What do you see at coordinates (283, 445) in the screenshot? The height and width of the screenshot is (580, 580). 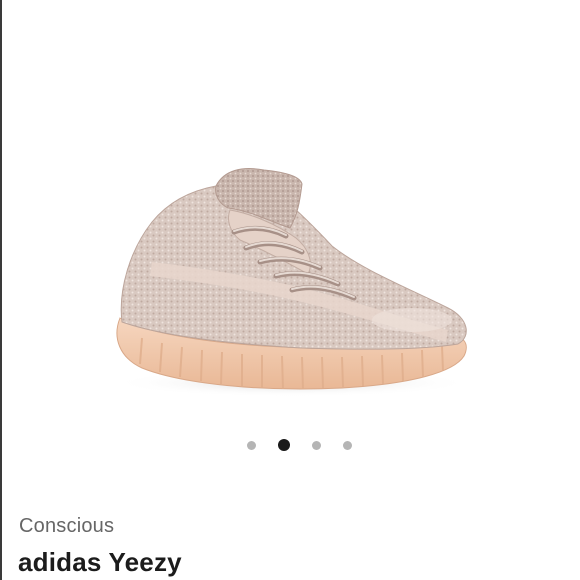 I see `pager-dot-2-active` at bounding box center [283, 445].